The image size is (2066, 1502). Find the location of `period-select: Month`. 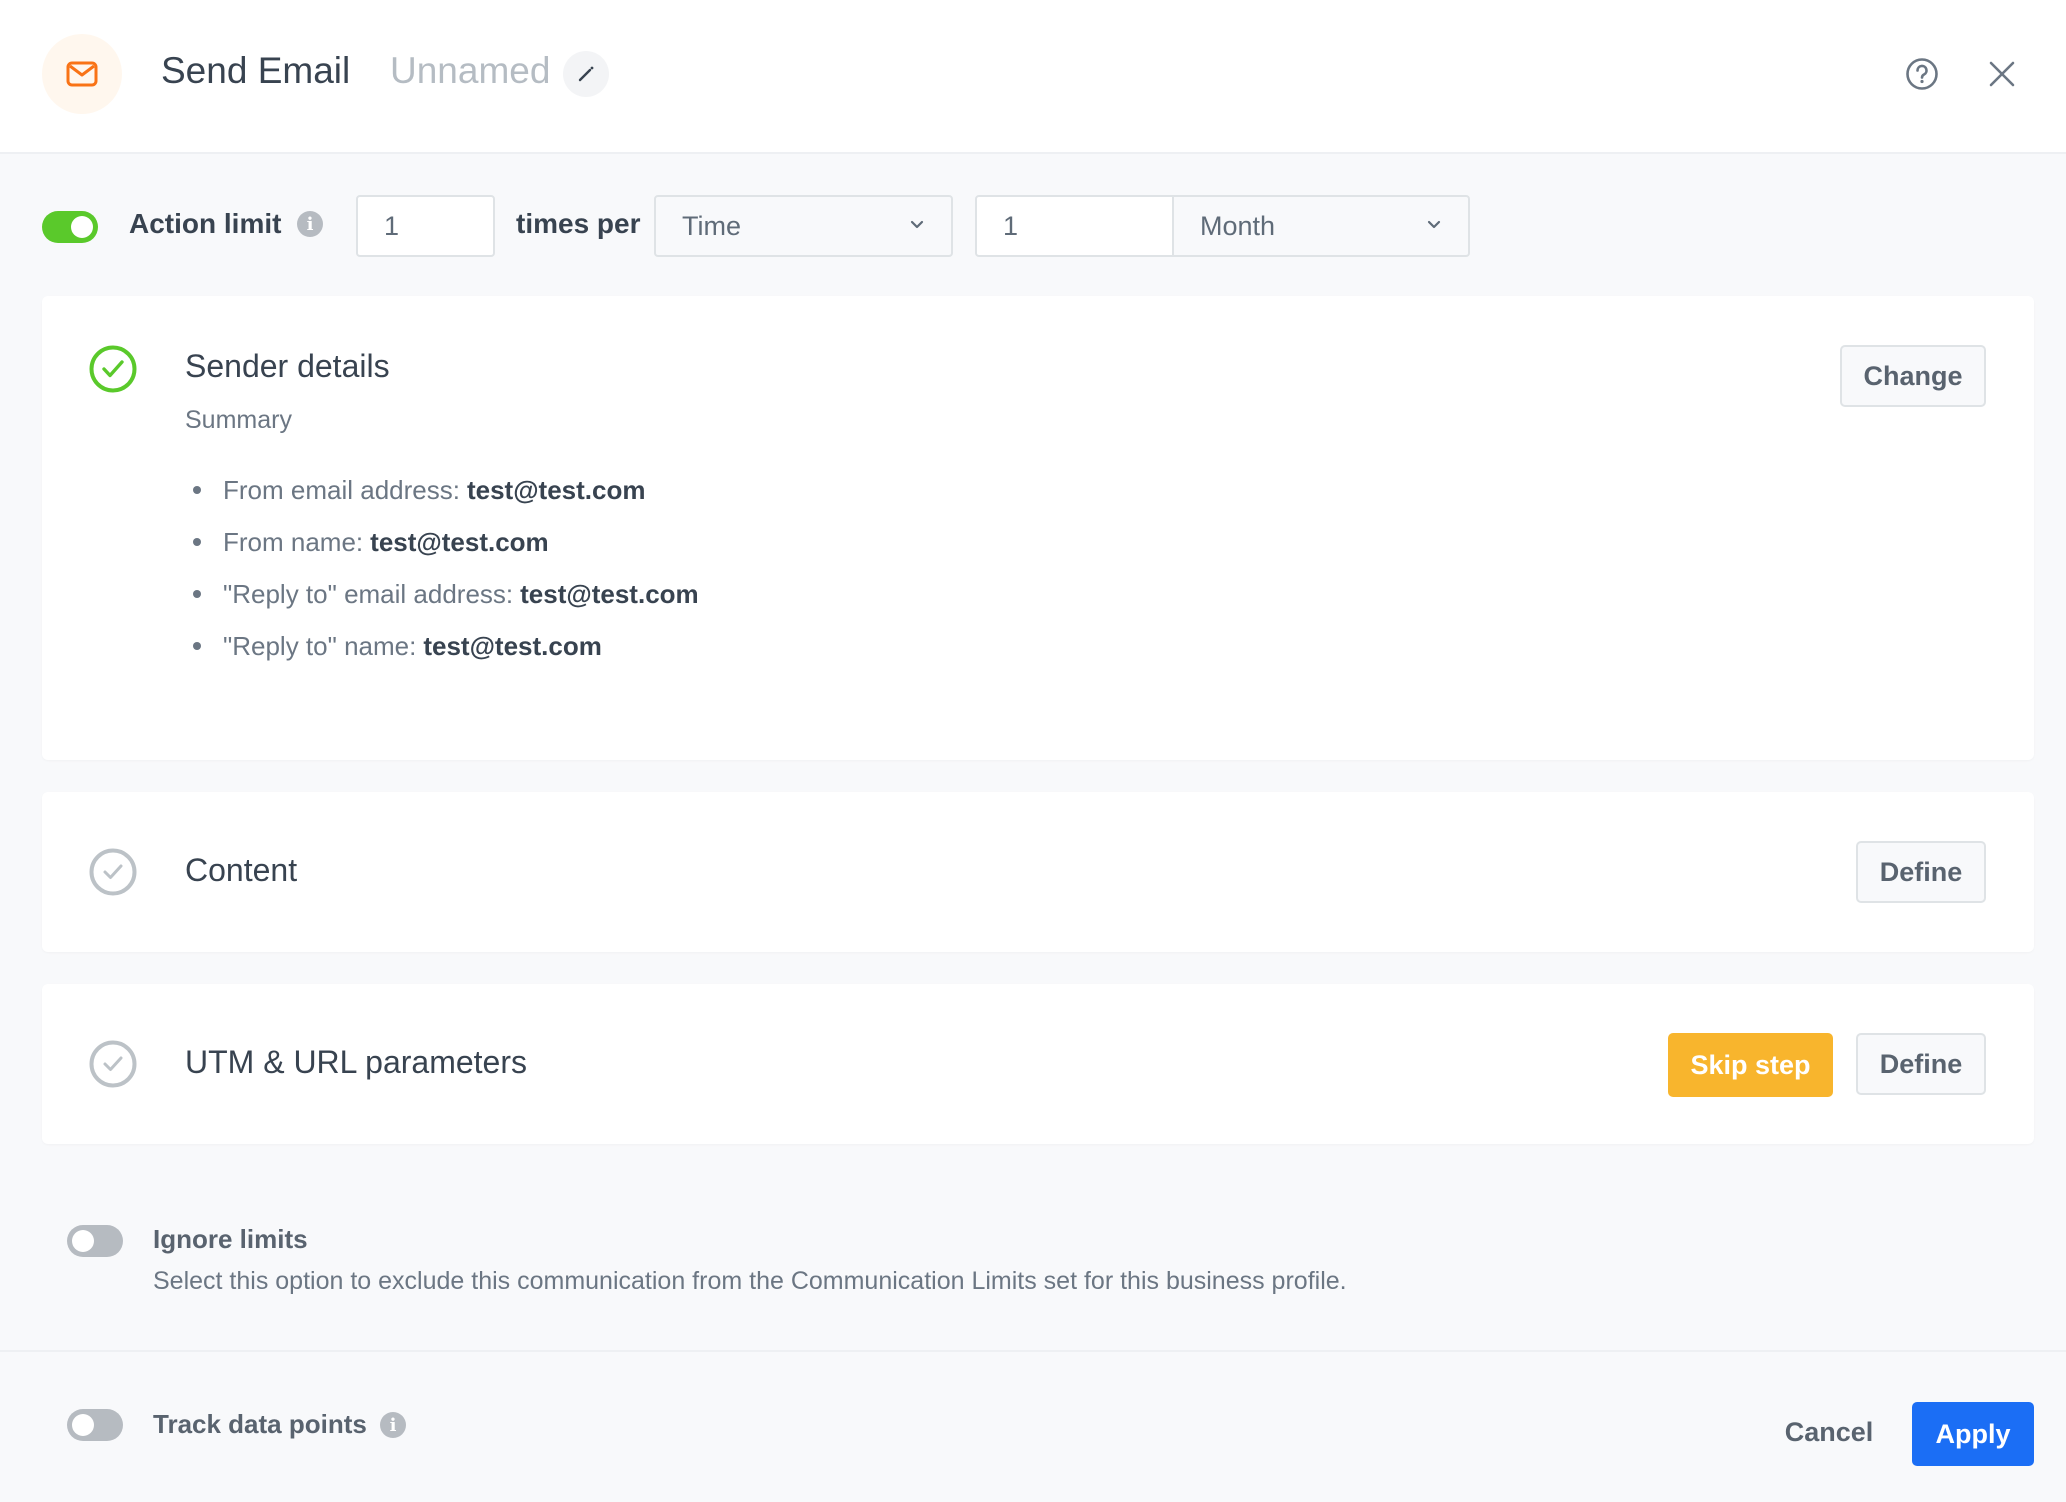

period-select: Month is located at coordinates (1321, 226).